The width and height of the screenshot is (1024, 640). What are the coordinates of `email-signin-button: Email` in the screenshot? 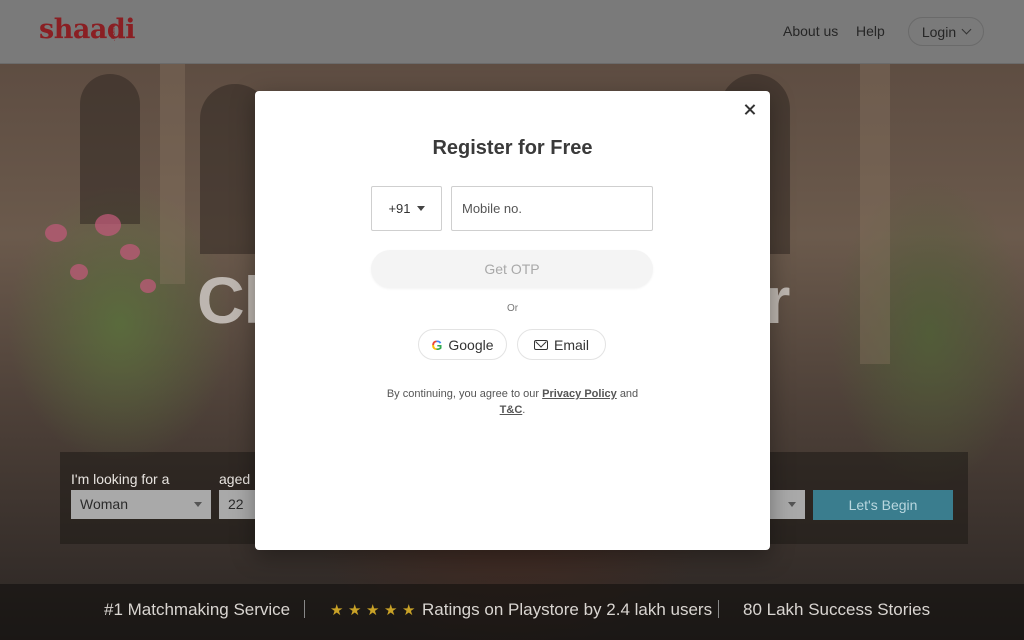 It's located at (561, 344).